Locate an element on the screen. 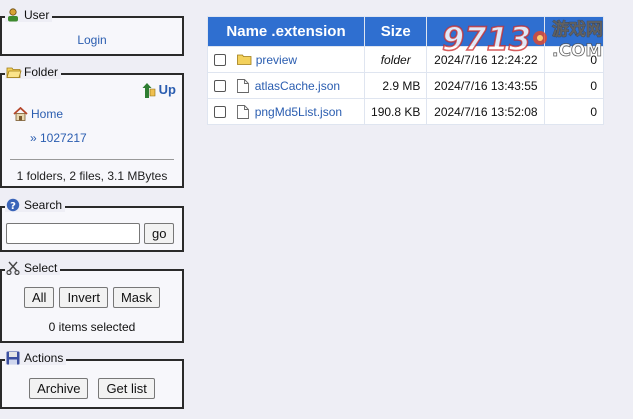  user-legend-label: User is located at coordinates (37, 15).